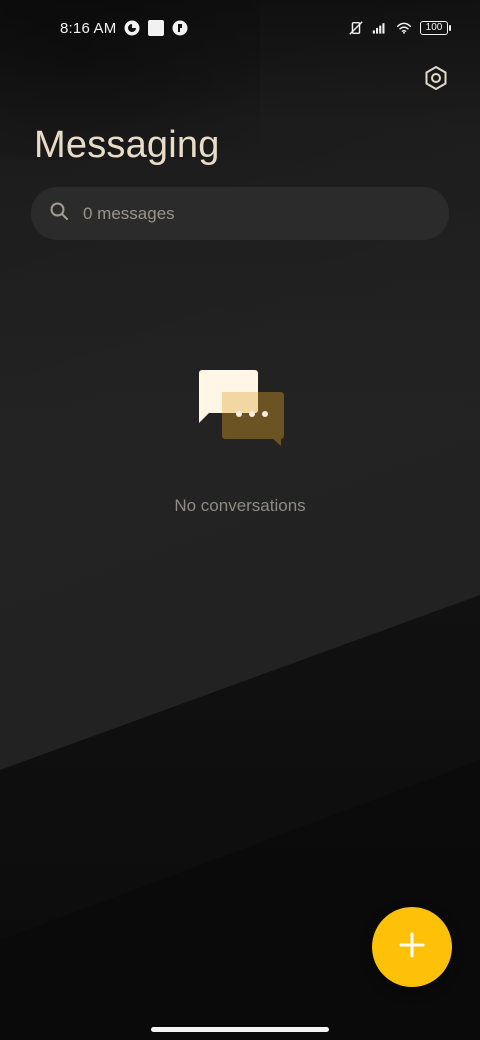  What do you see at coordinates (356, 28) in the screenshot?
I see `vibrate-off-icon` at bounding box center [356, 28].